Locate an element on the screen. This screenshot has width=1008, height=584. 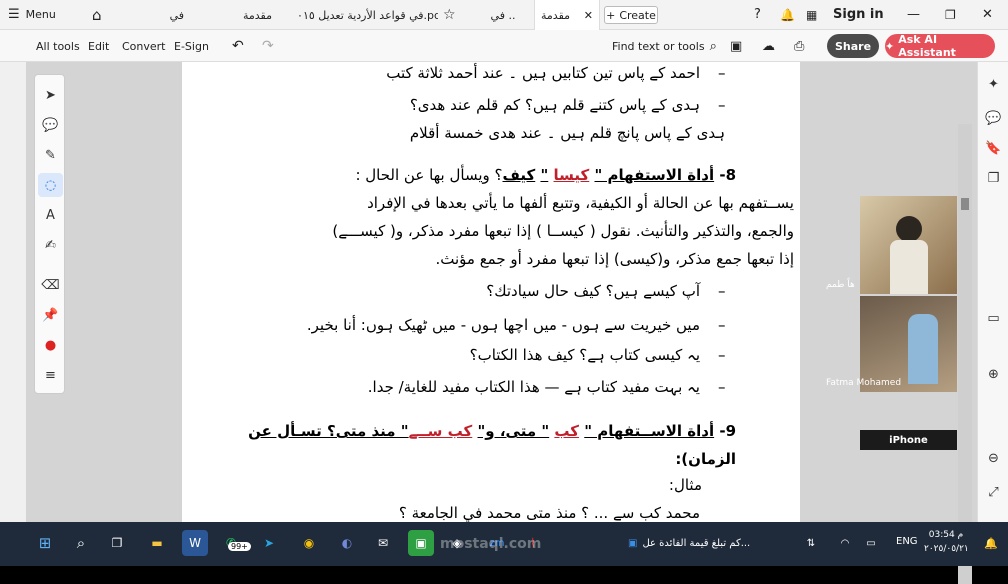
language-indicator: ENG is located at coordinates (907, 541).